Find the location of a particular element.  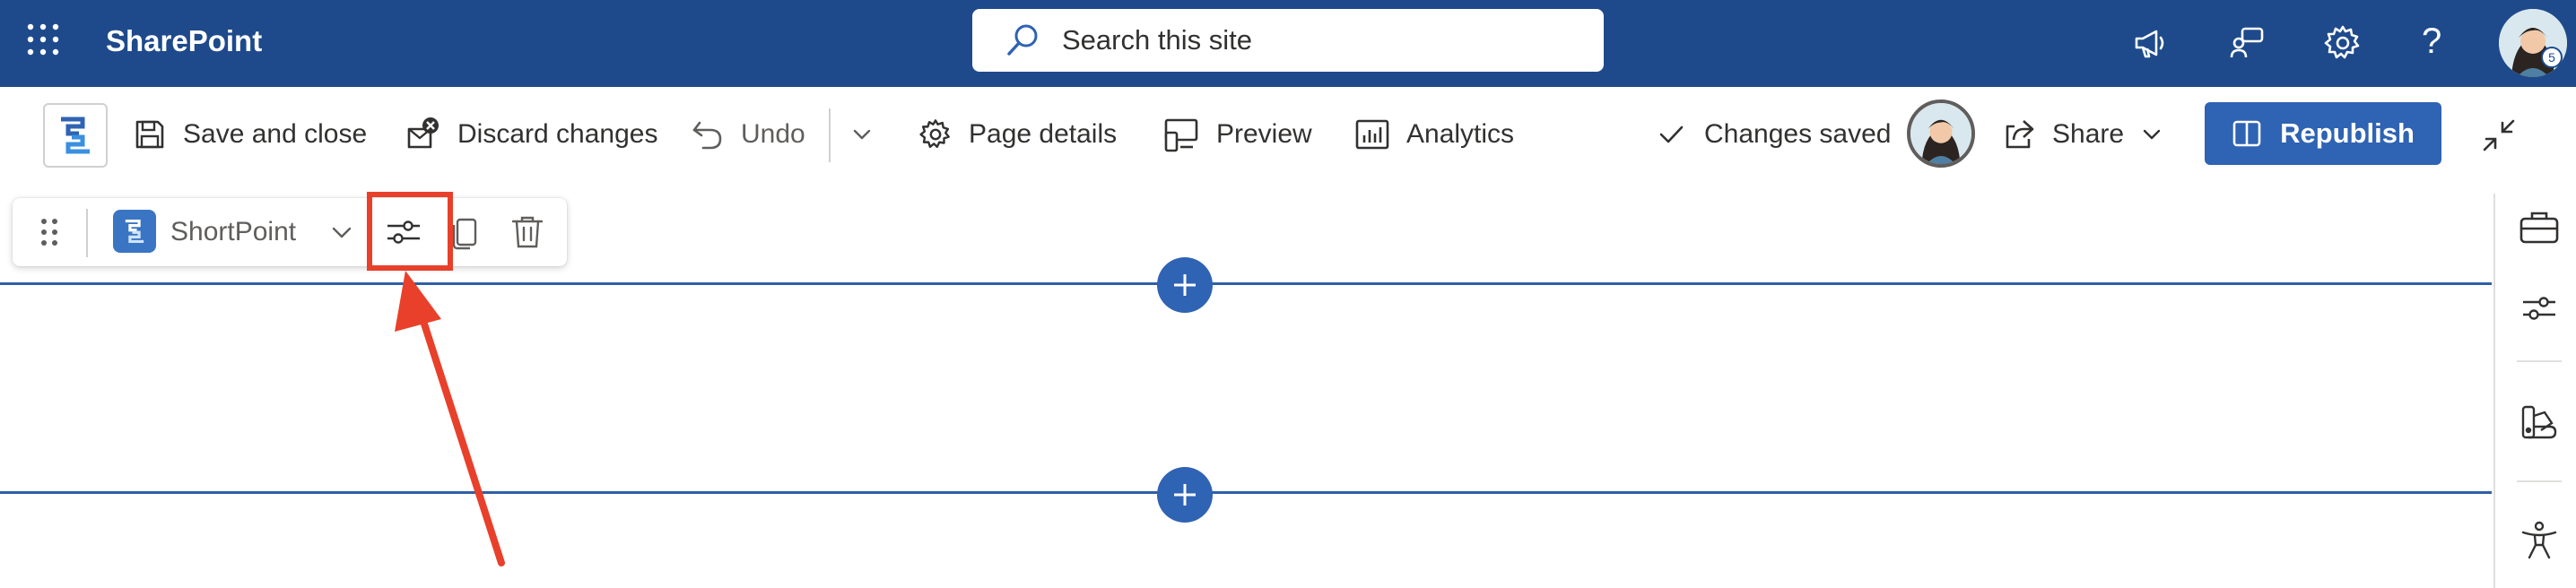

properties-icon is located at coordinates (2539, 308).